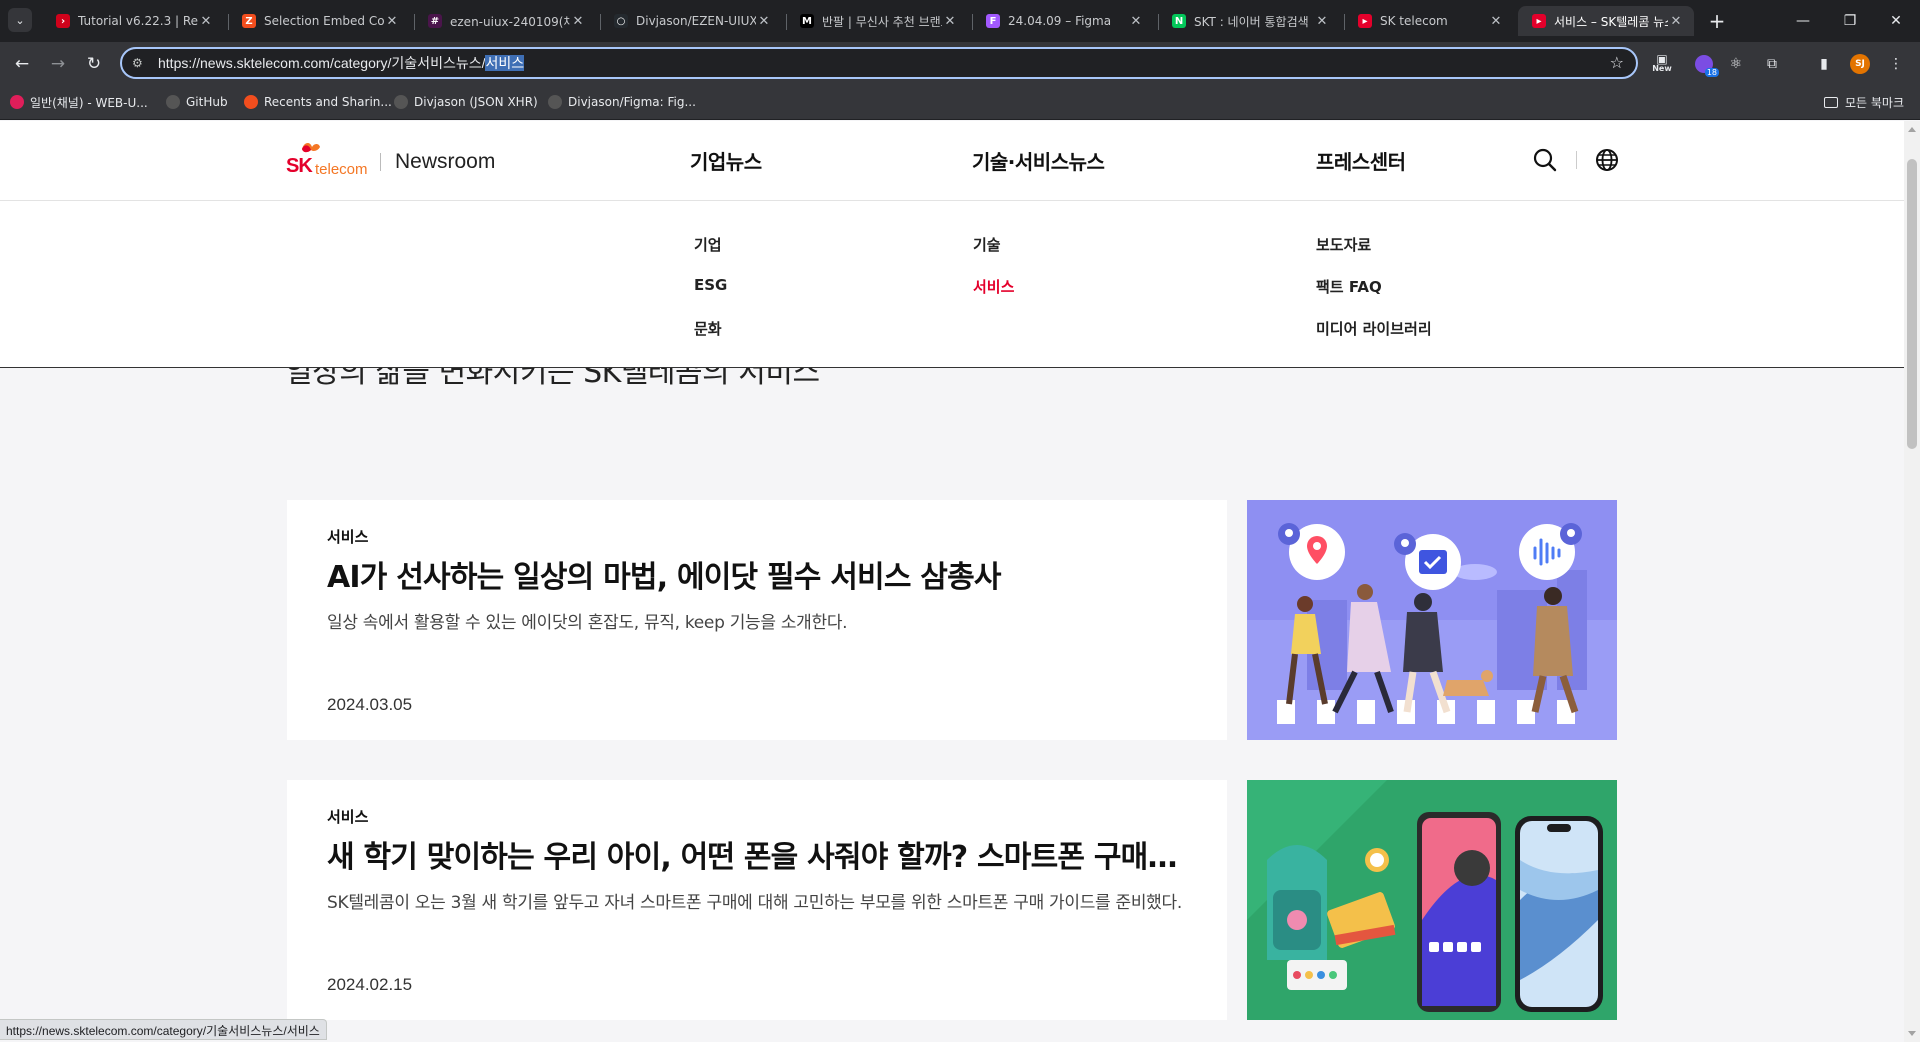 The width and height of the screenshot is (1920, 1042). What do you see at coordinates (1912, 304) in the screenshot?
I see `scrollbar-thumb` at bounding box center [1912, 304].